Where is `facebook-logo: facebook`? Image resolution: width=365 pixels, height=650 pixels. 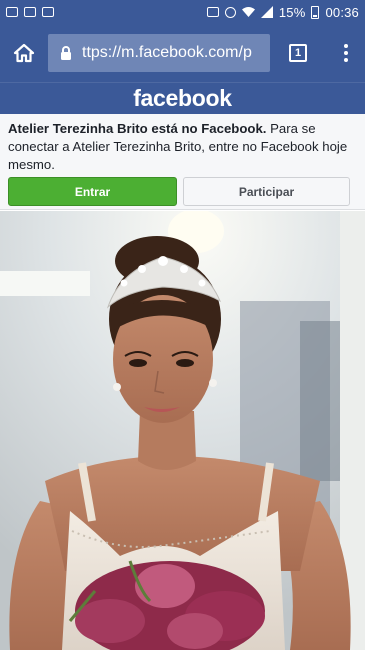
facebook-logo: facebook is located at coordinates (182, 98).